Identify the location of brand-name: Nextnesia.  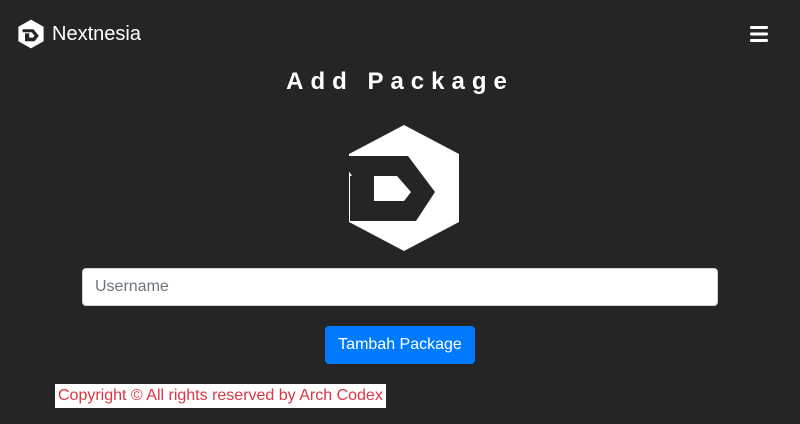
(96, 33).